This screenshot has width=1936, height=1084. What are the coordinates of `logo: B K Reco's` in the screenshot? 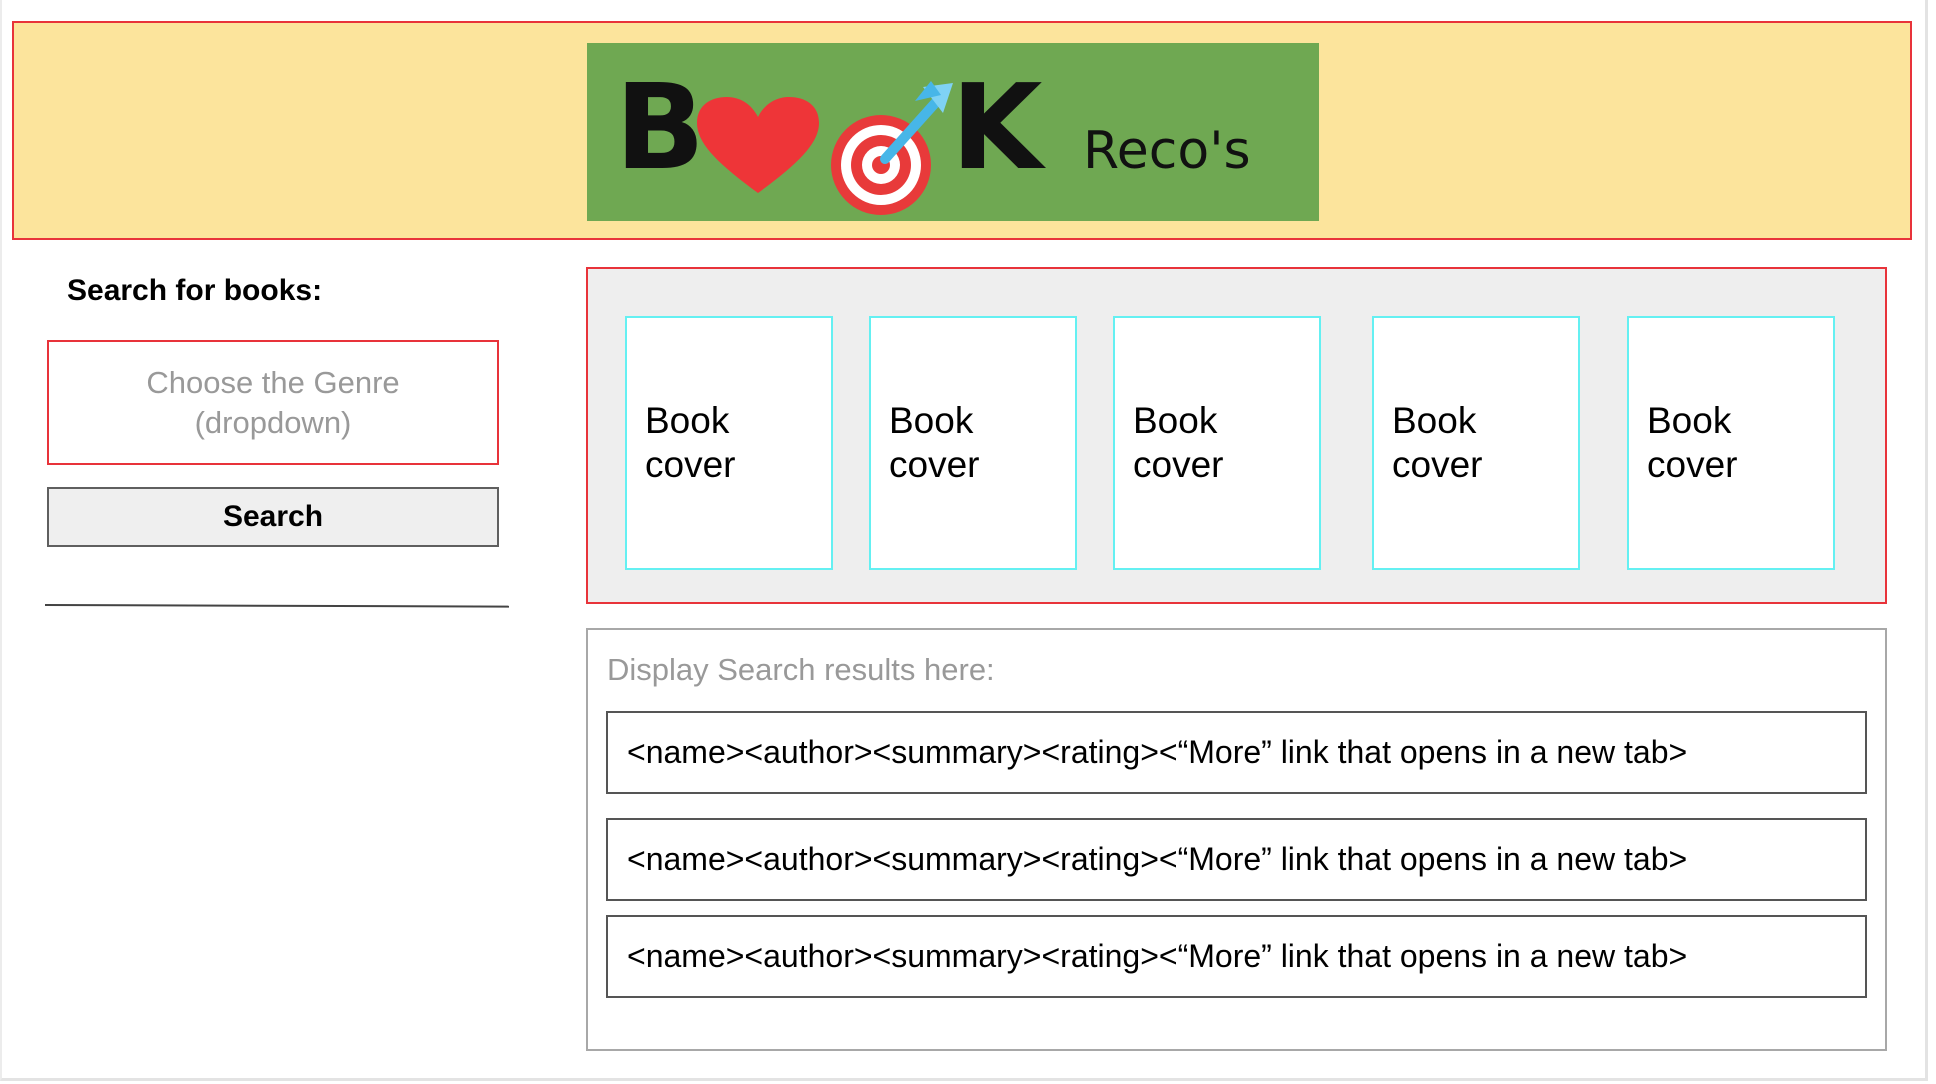 It's located at (953, 132).